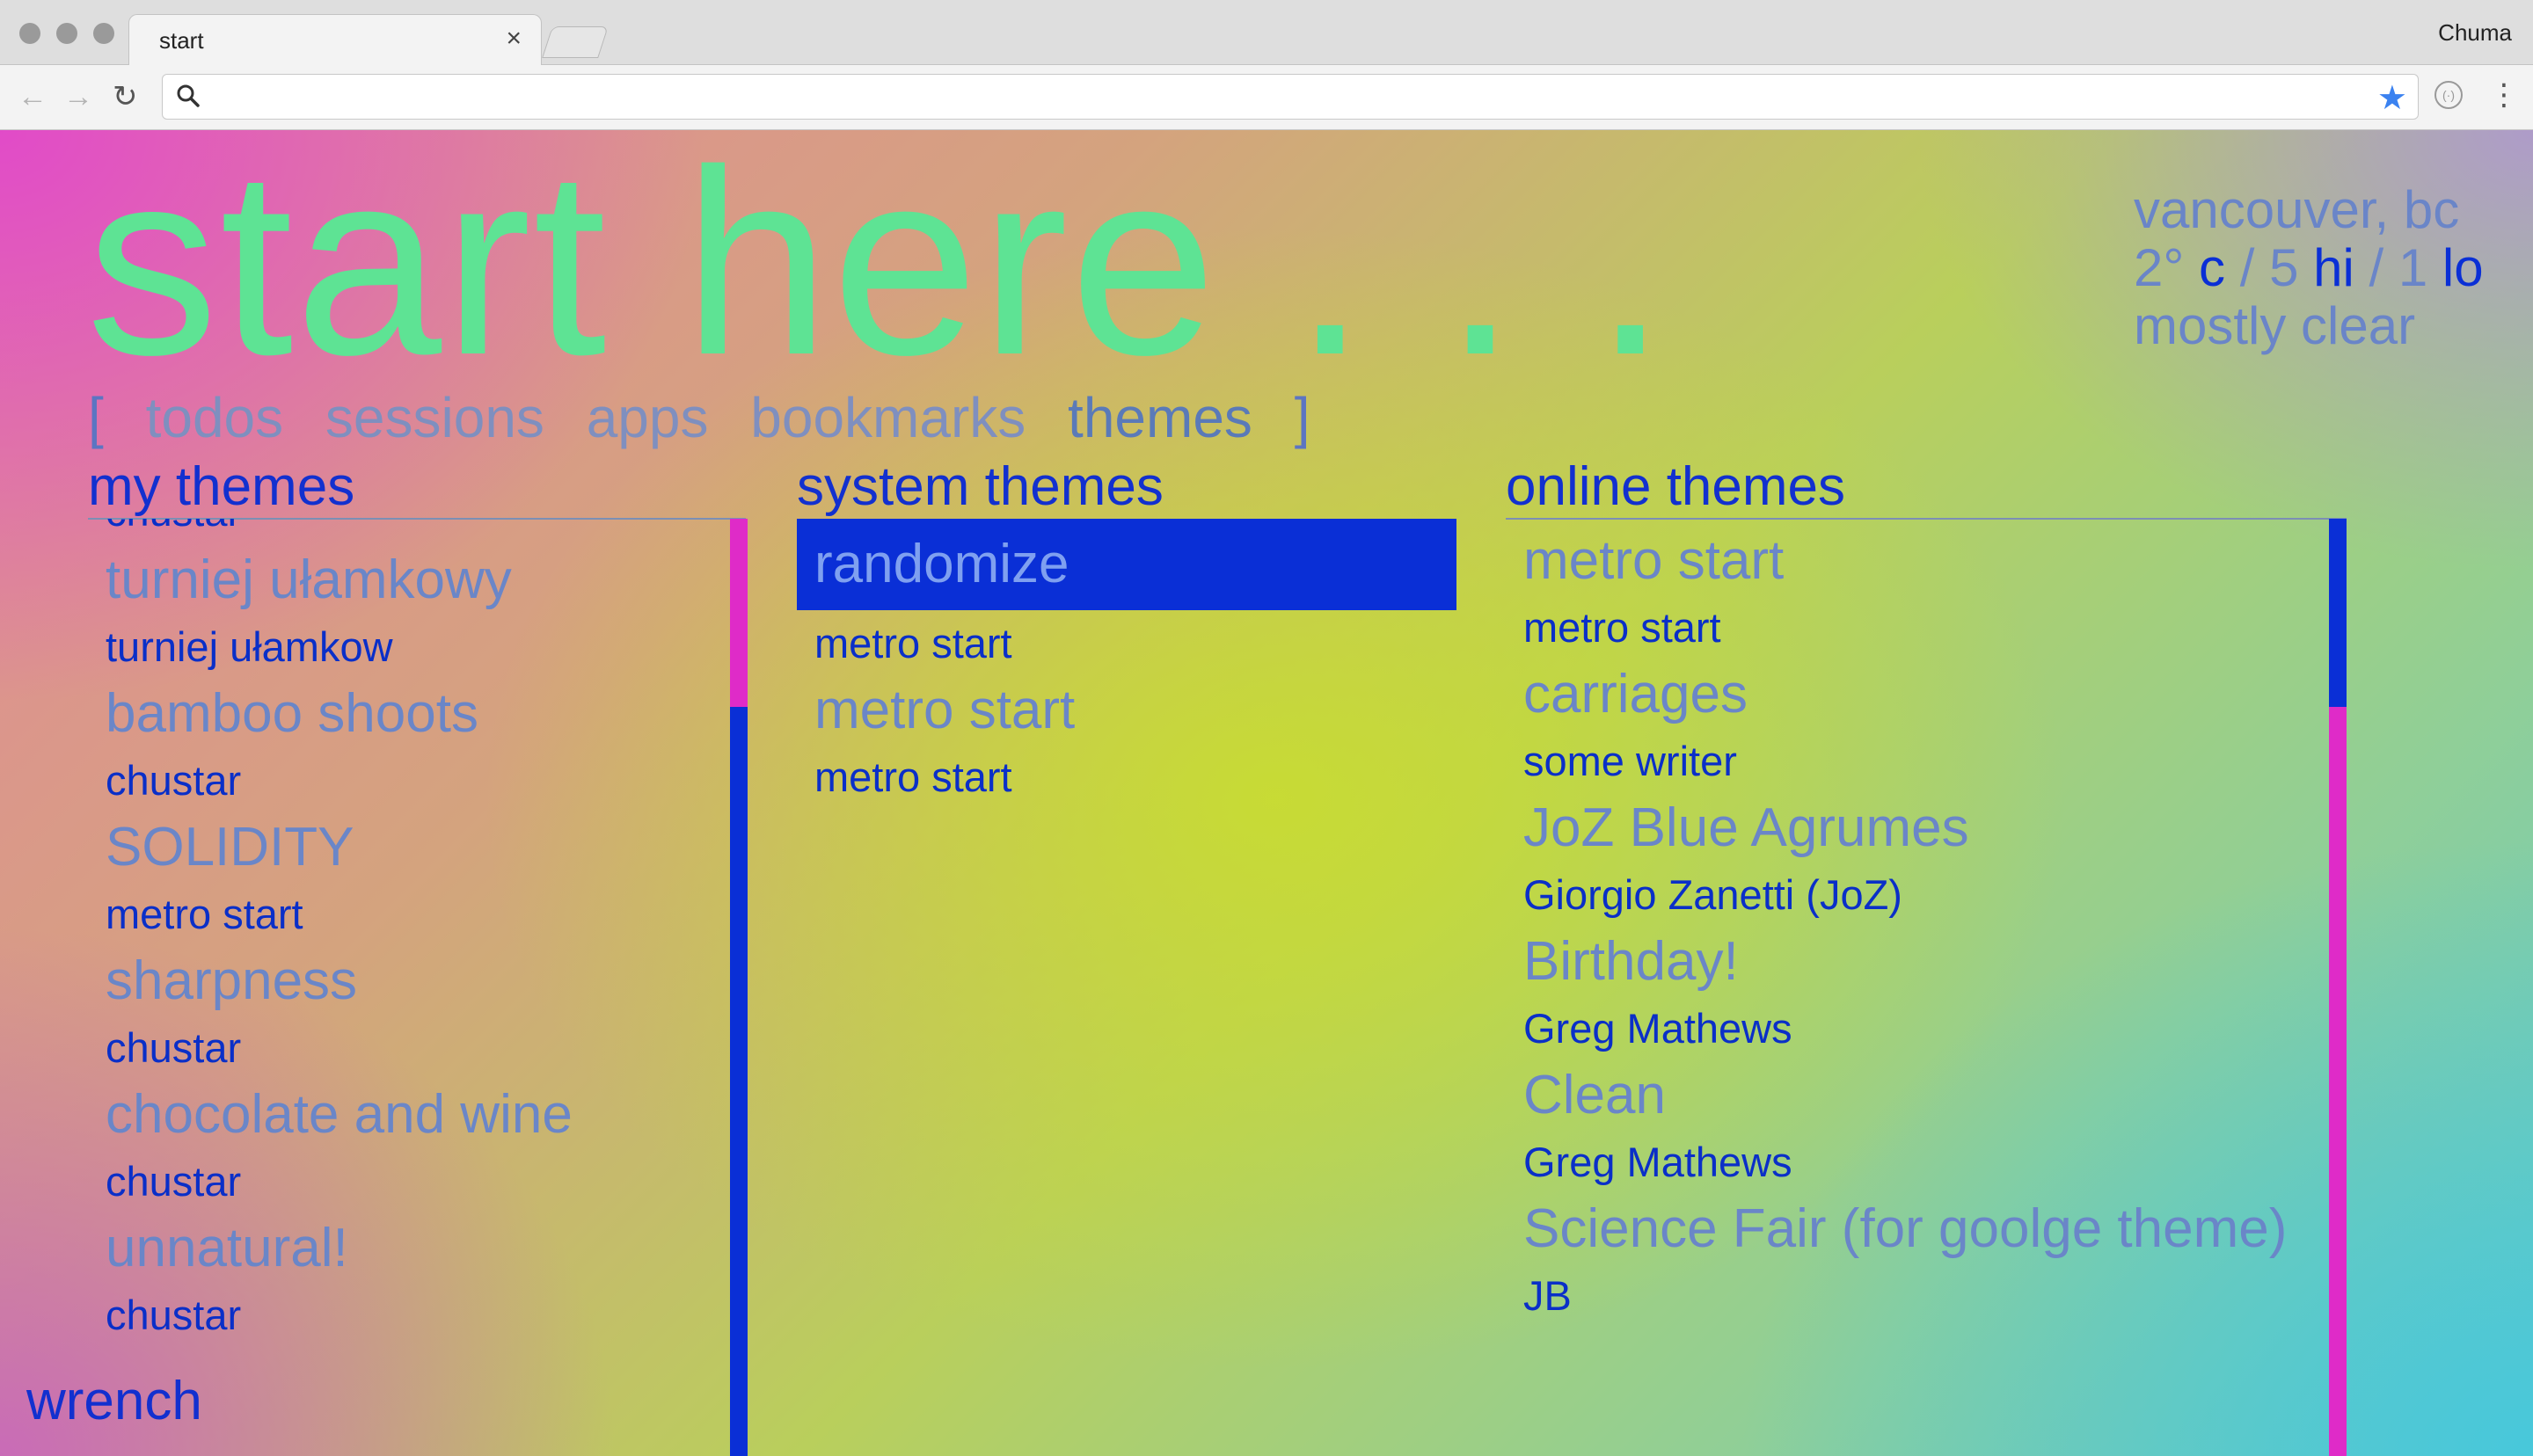 The width and height of the screenshot is (2533, 1456). I want to click on list-item: chustar, so click(408, 533).